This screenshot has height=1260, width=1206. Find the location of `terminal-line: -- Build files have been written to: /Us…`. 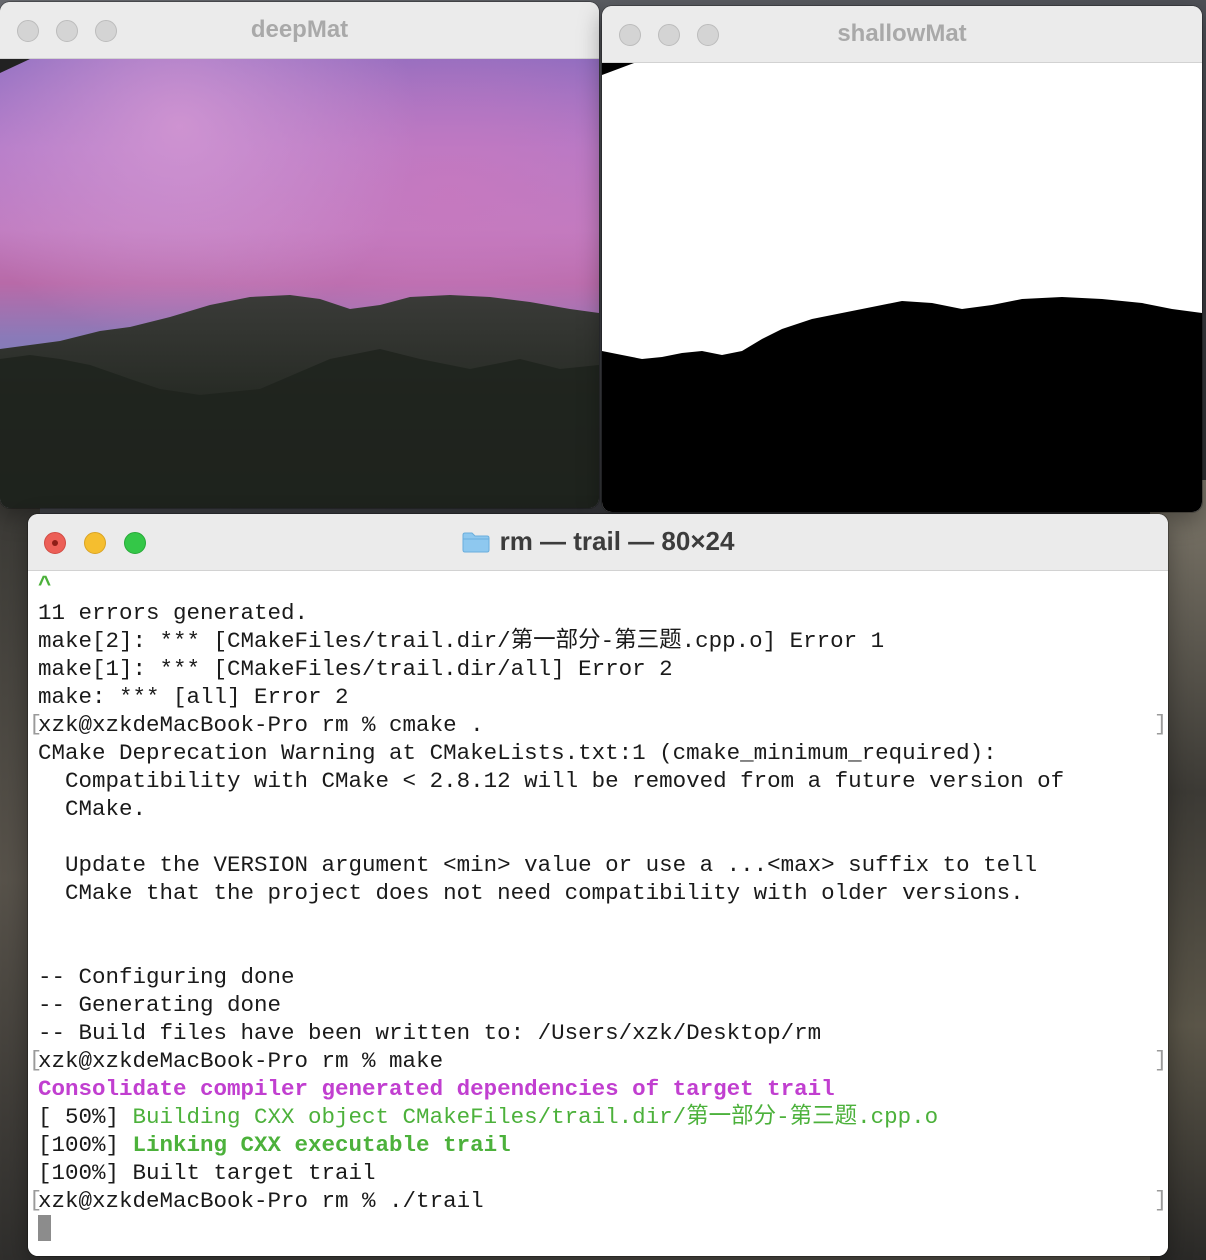

terminal-line: -- Build files have been written to: /Us… is located at coordinates (603, 1033).